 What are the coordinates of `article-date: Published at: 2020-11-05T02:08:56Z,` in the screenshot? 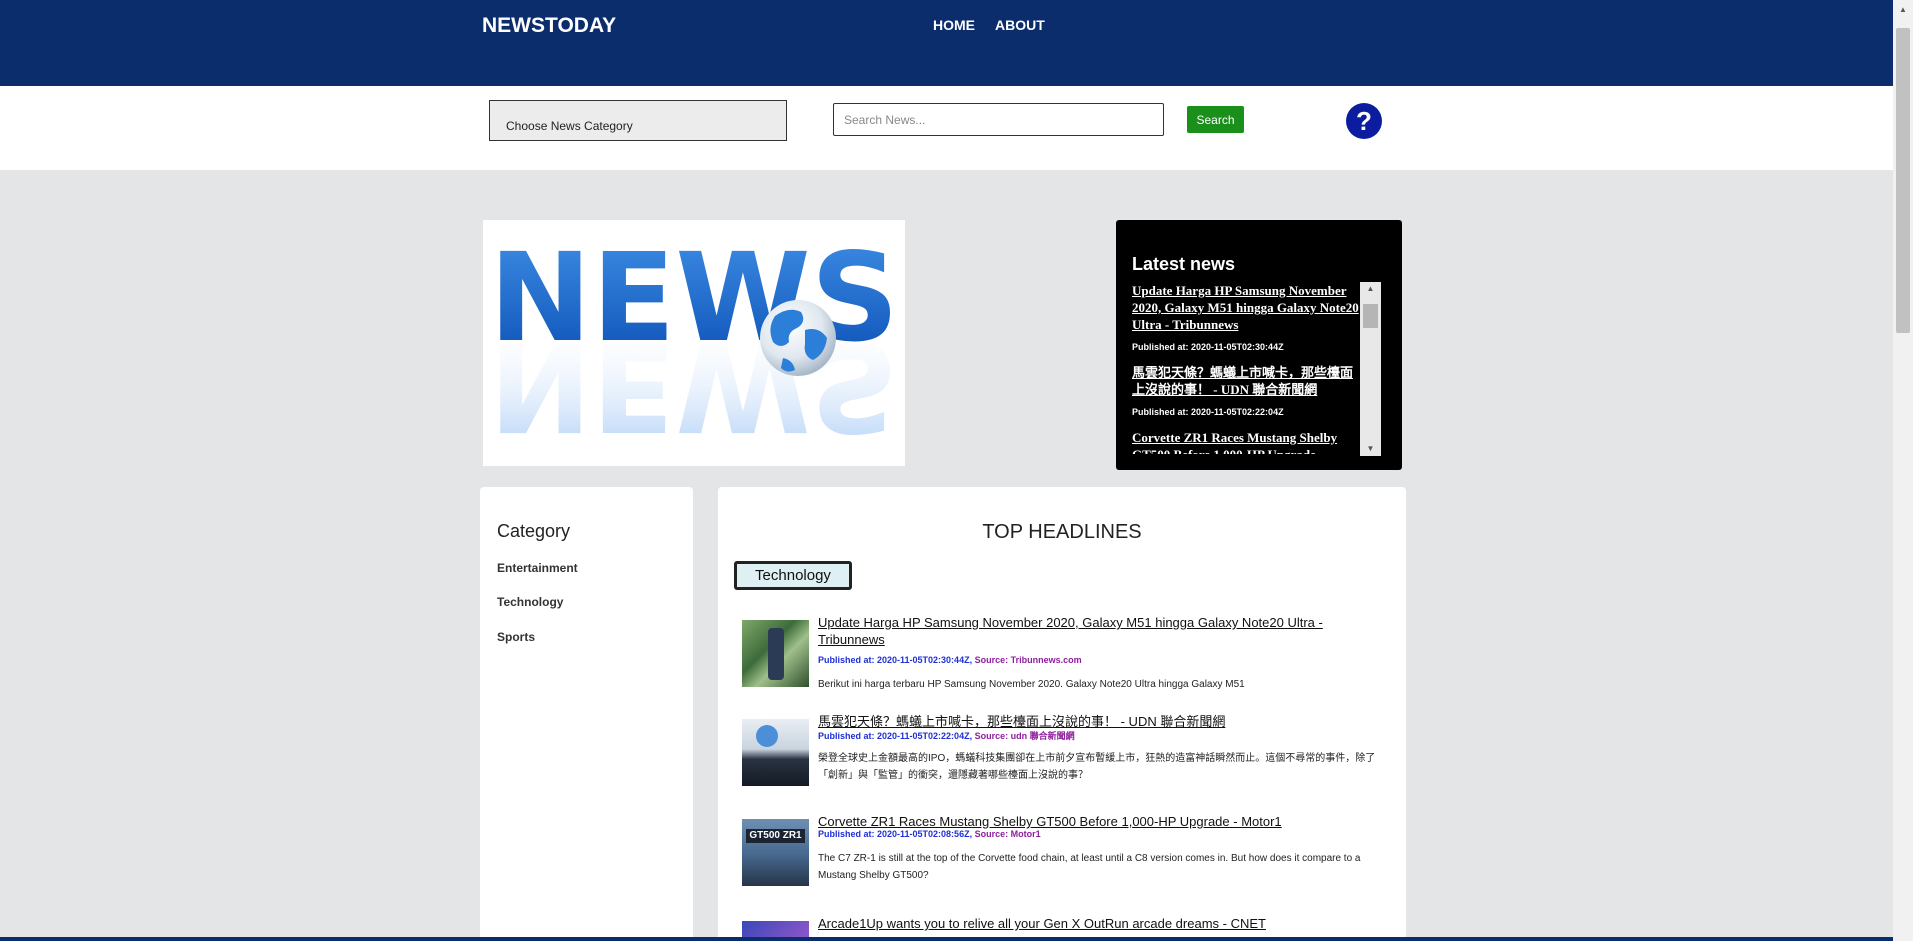 It's located at (895, 834).